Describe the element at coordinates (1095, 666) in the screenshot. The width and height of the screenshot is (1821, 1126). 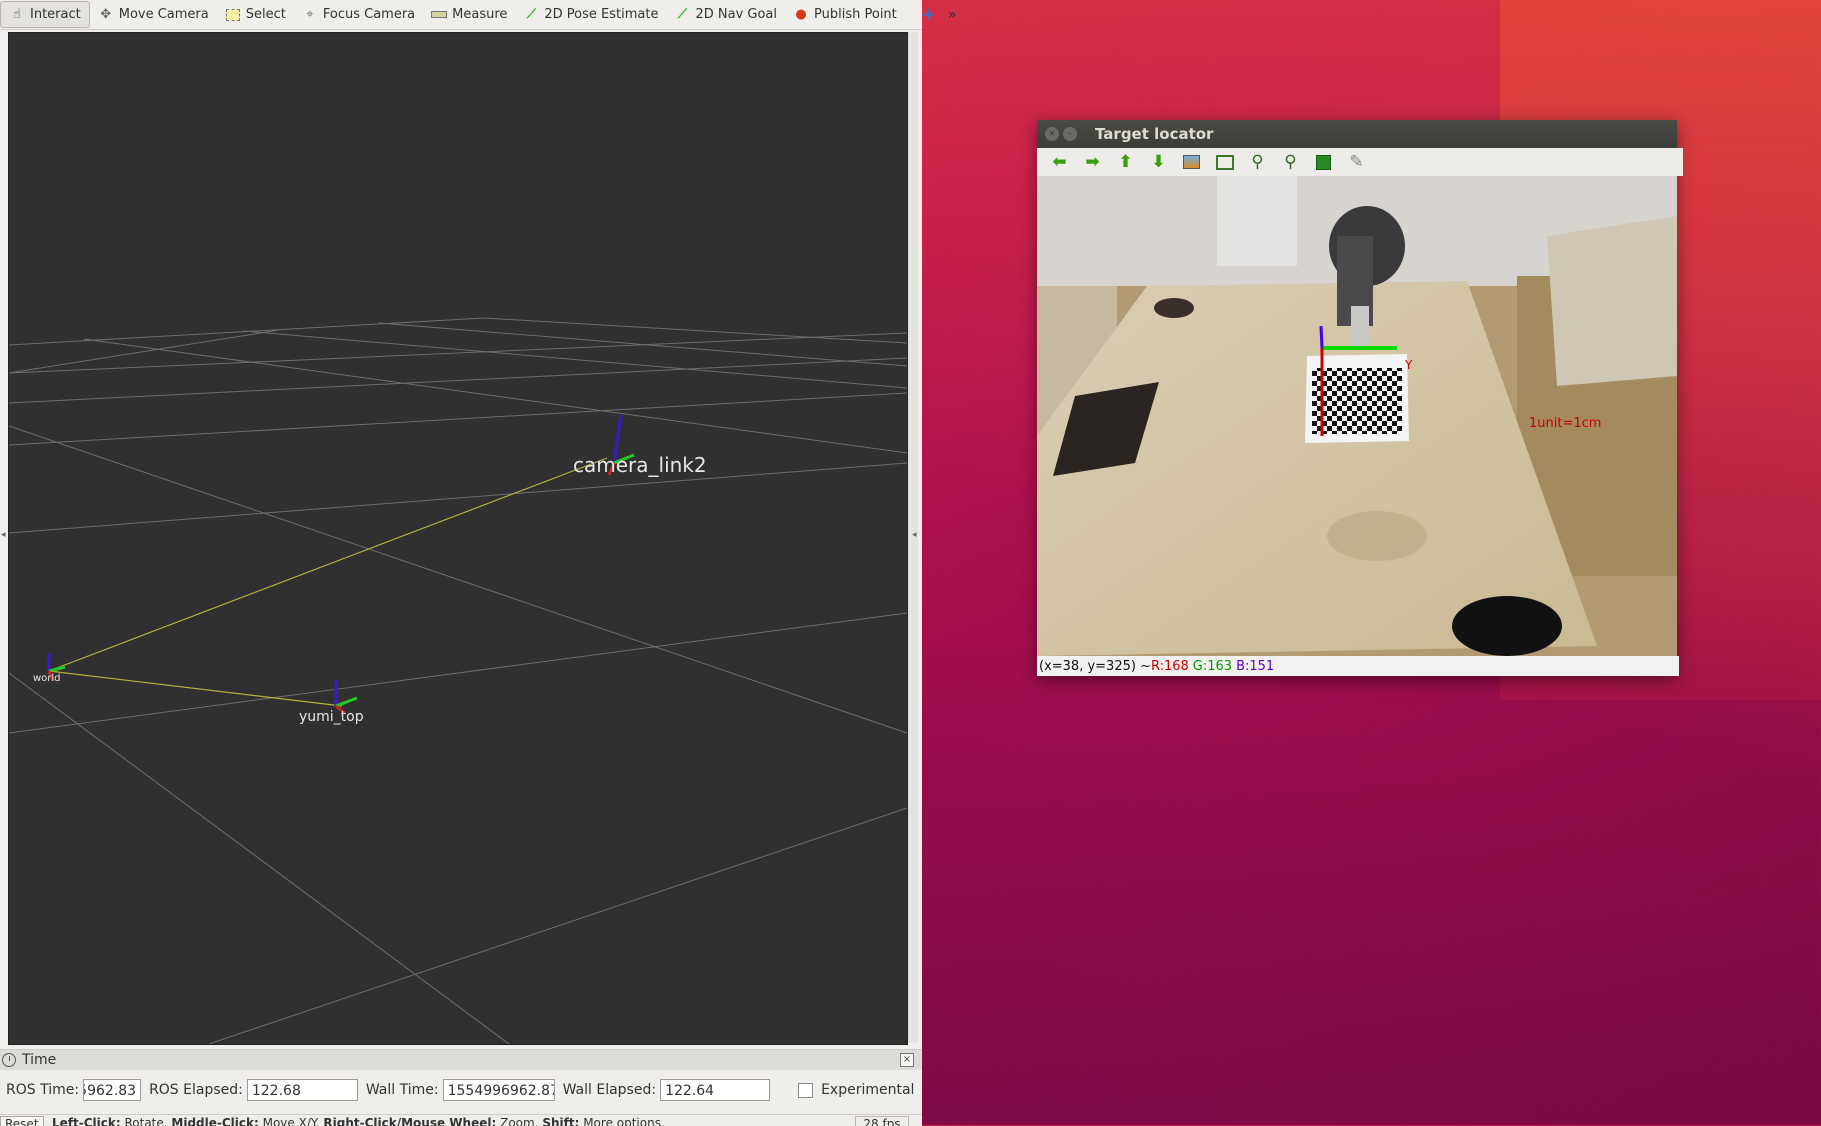
I see `pixel-coords: (x=38, y=325) ~` at that location.